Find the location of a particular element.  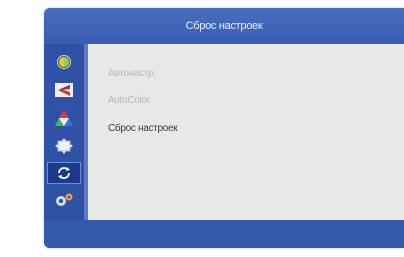

settings-icon is located at coordinates (64, 199).